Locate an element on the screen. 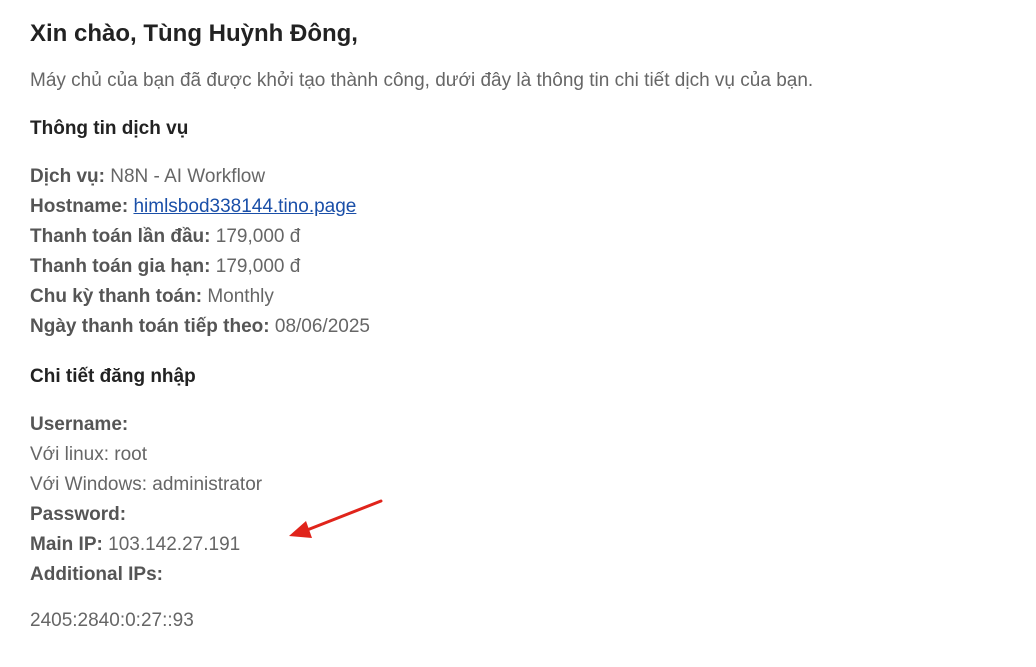 The width and height of the screenshot is (1036, 667). hostname-row: Hostname: himlsbod338144.tino.page is located at coordinates (520, 207).